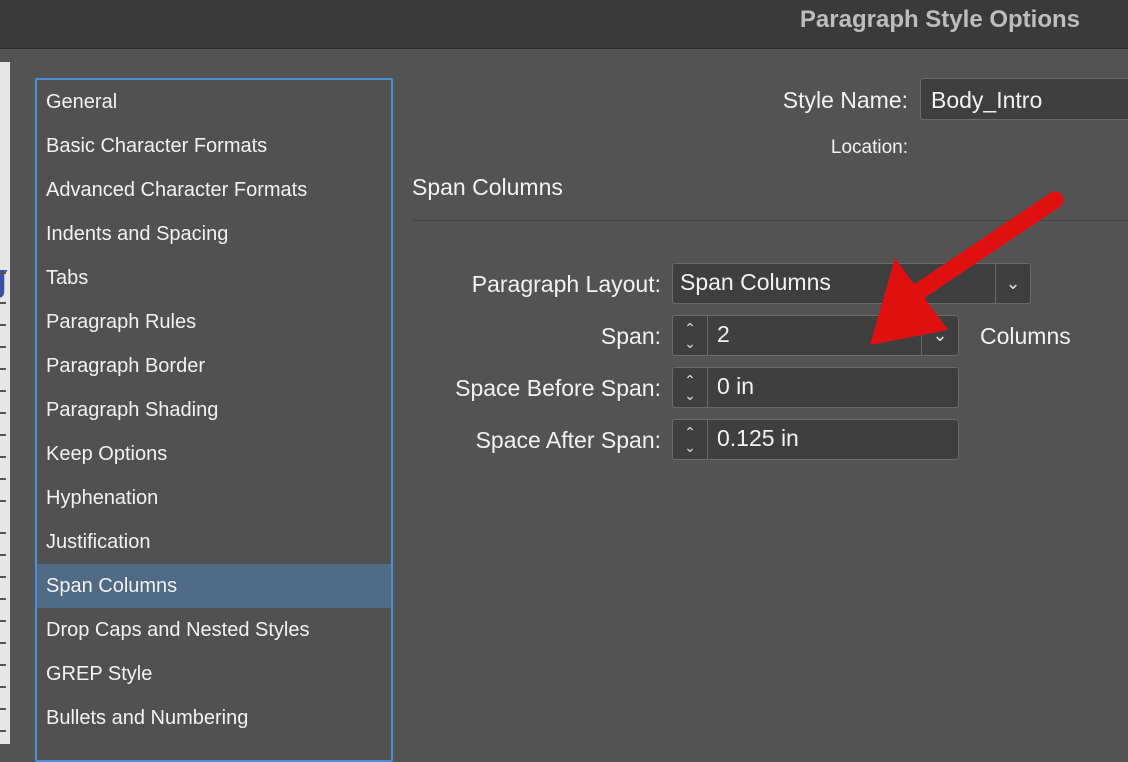 The height and width of the screenshot is (762, 1128). I want to click on sidebar-item-basic-character-formats: Basic Character Formats, so click(214, 146).